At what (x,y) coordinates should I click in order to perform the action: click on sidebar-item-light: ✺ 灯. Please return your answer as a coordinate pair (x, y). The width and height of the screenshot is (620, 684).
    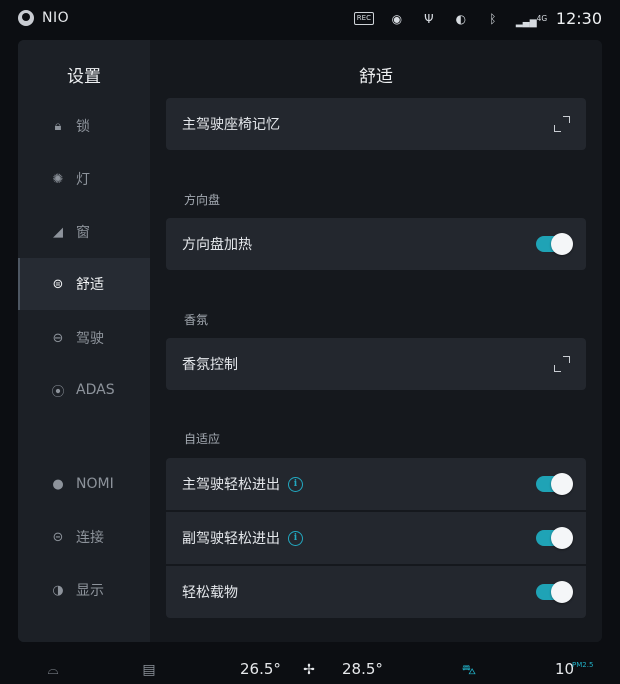
    Looking at the image, I should click on (84, 179).